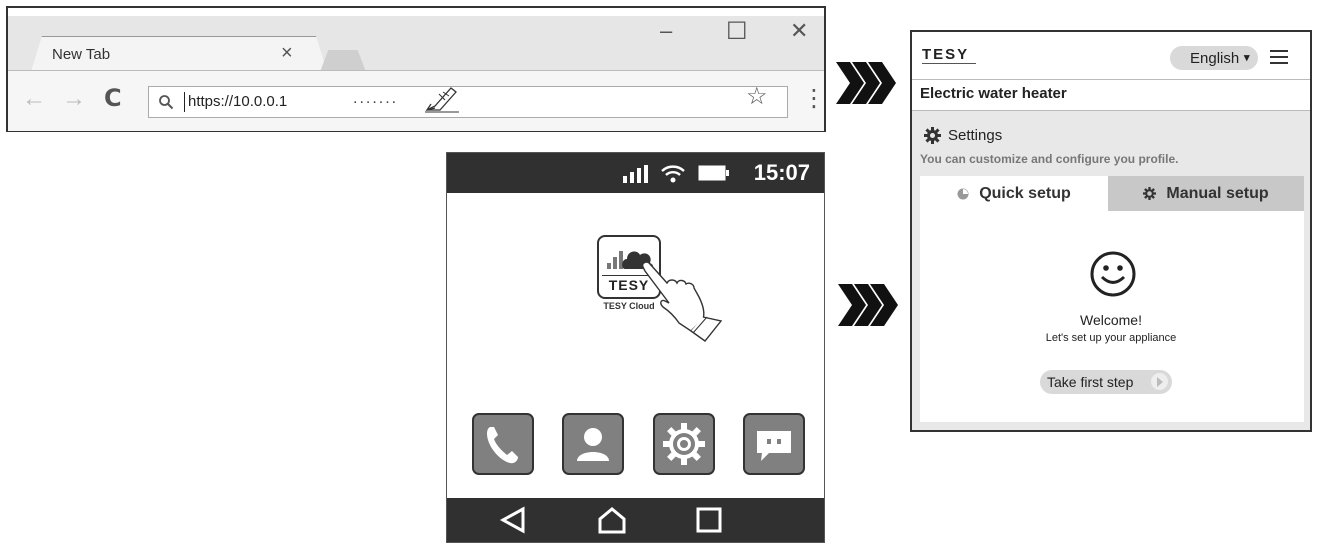 Image resolution: width=1322 pixels, height=545 pixels. What do you see at coordinates (673, 174) in the screenshot?
I see `wifi-icon` at bounding box center [673, 174].